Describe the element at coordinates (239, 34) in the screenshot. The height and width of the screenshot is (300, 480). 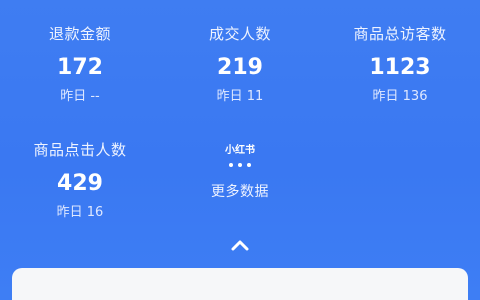
I see `stat-label: 成交人数` at that location.